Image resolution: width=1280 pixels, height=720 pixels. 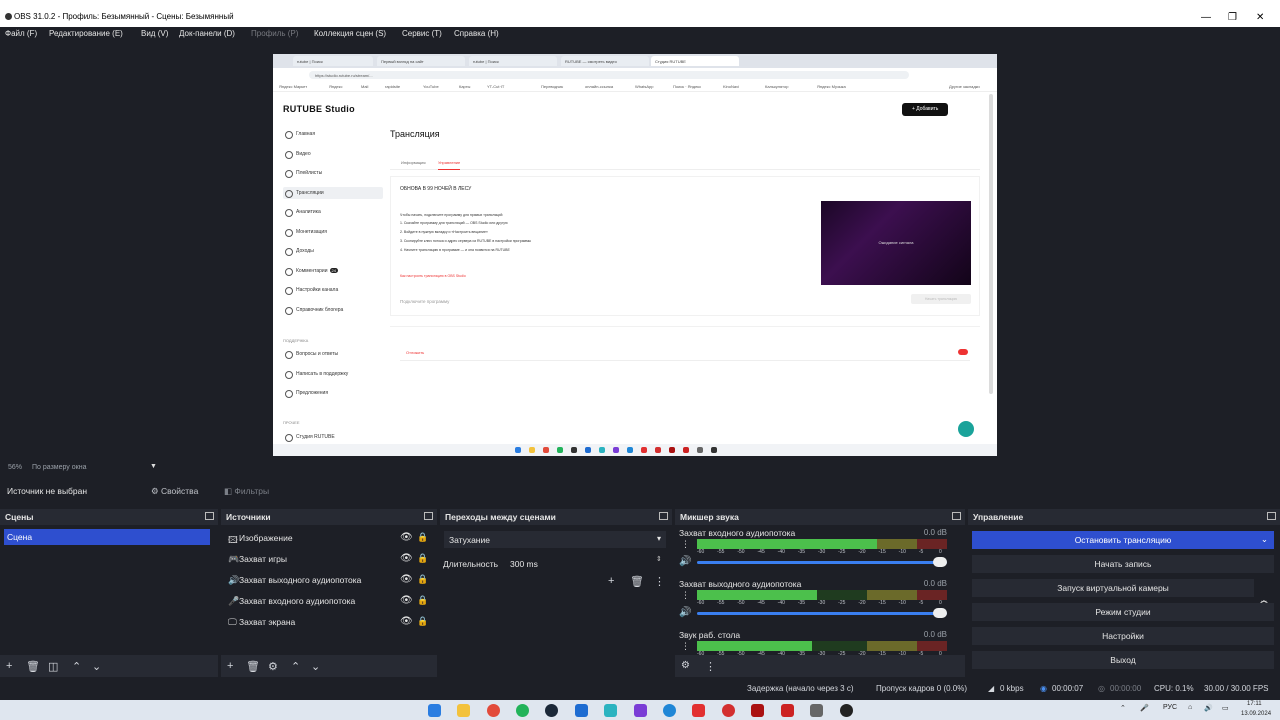 What do you see at coordinates (9, 666) in the screenshot?
I see `add-scene-button: +` at bounding box center [9, 666].